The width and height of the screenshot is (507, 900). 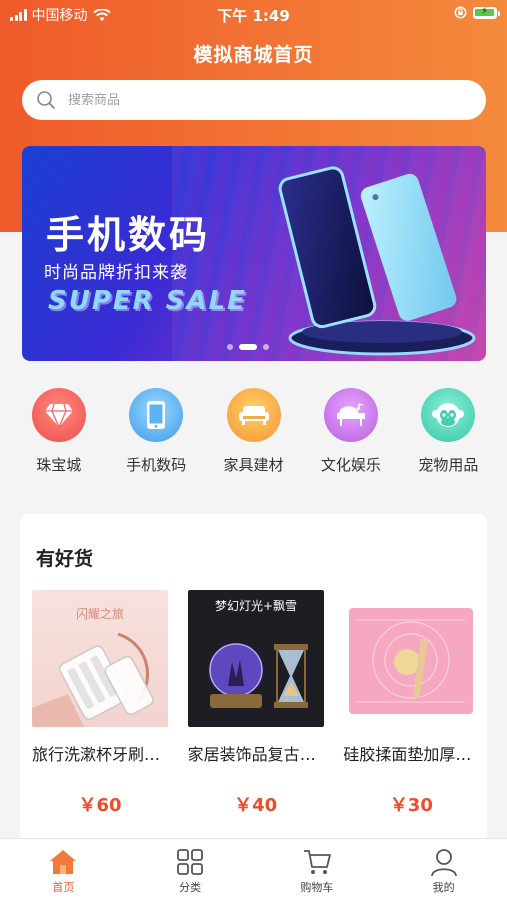 I want to click on product-image: 梦幻灯光+飘雪, so click(x=255, y=658).